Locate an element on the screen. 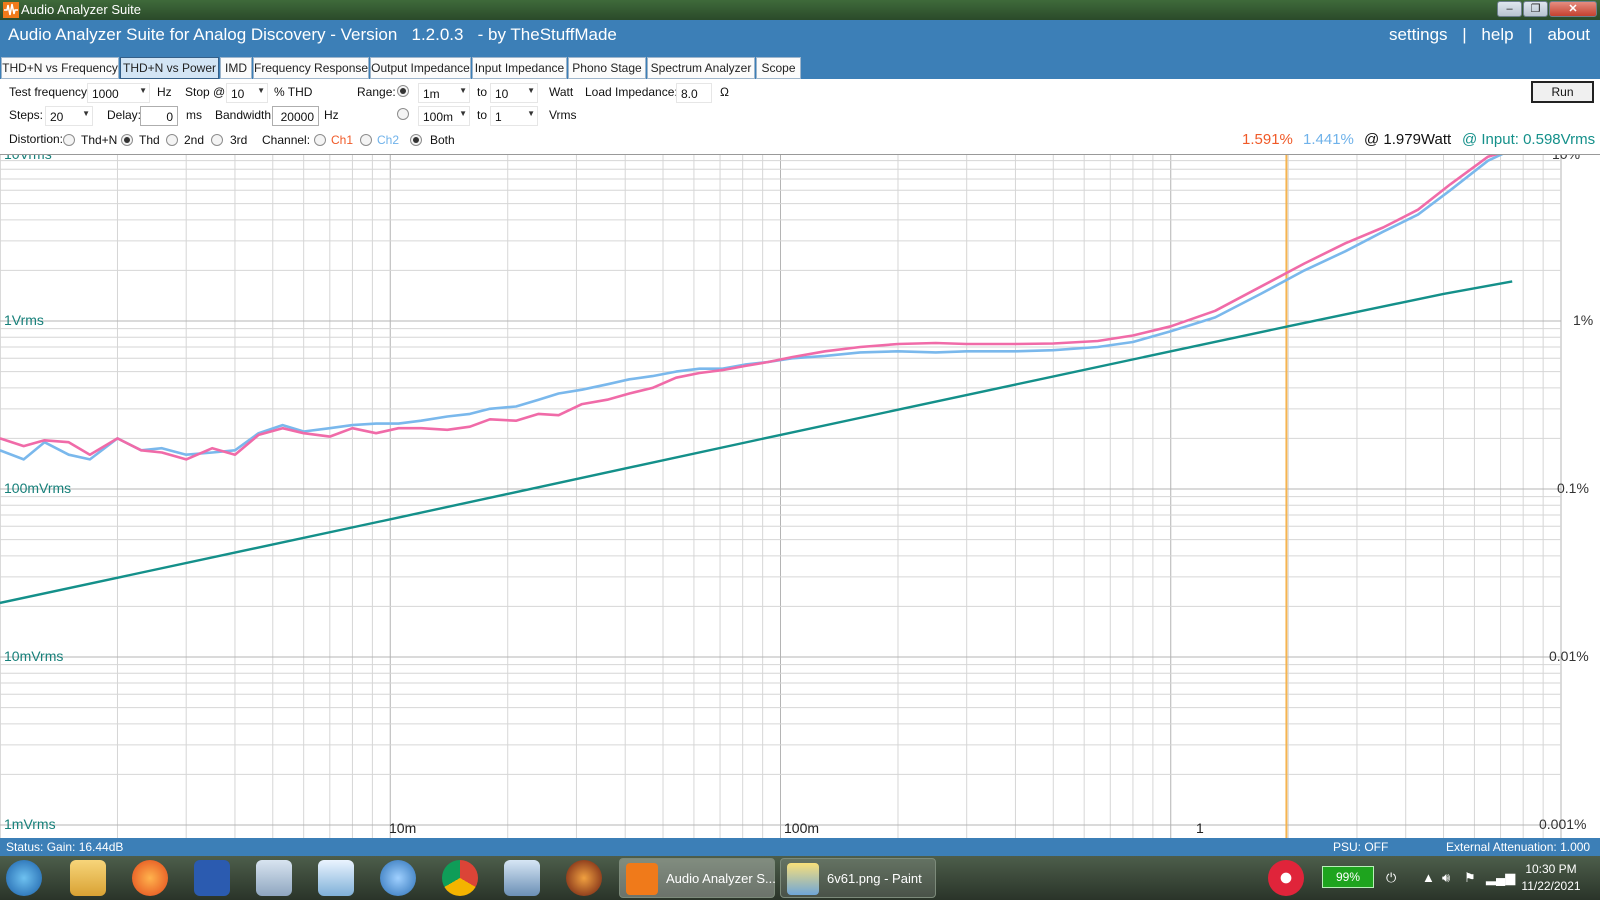 The height and width of the screenshot is (900, 1600). x-label-10m: 10m is located at coordinates (403, 828).